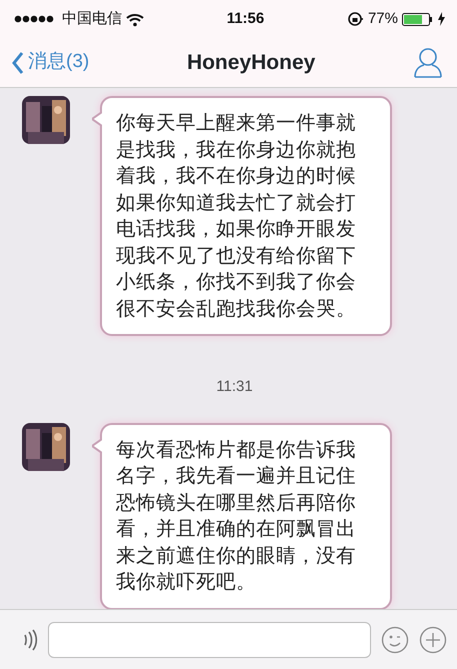  I want to click on rotation-lock-icon, so click(355, 19).